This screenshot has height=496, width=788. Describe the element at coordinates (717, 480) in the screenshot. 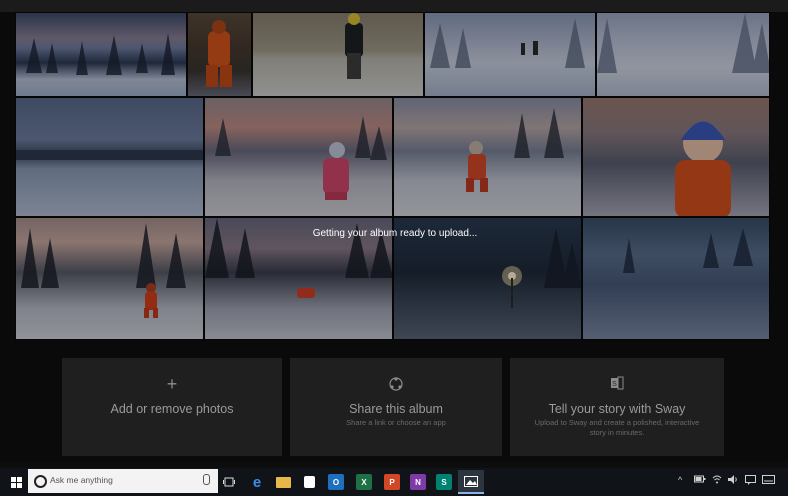

I see `wifi-icon` at that location.